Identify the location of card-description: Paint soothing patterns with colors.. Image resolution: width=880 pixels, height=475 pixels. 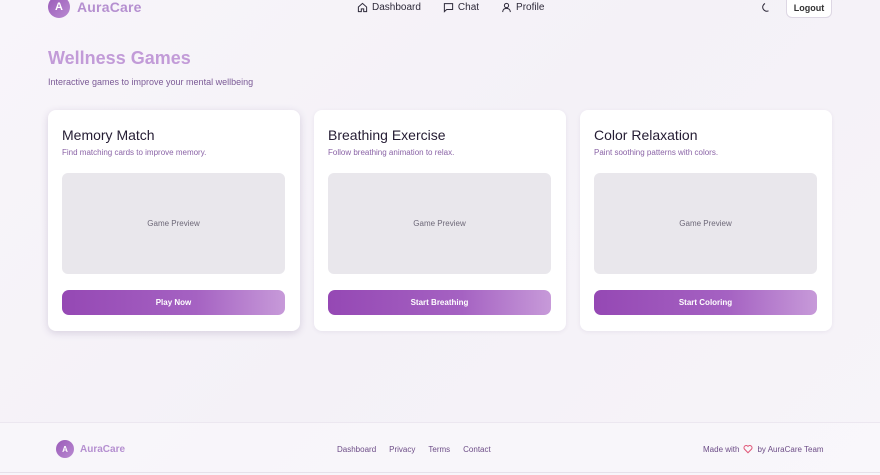
(656, 152).